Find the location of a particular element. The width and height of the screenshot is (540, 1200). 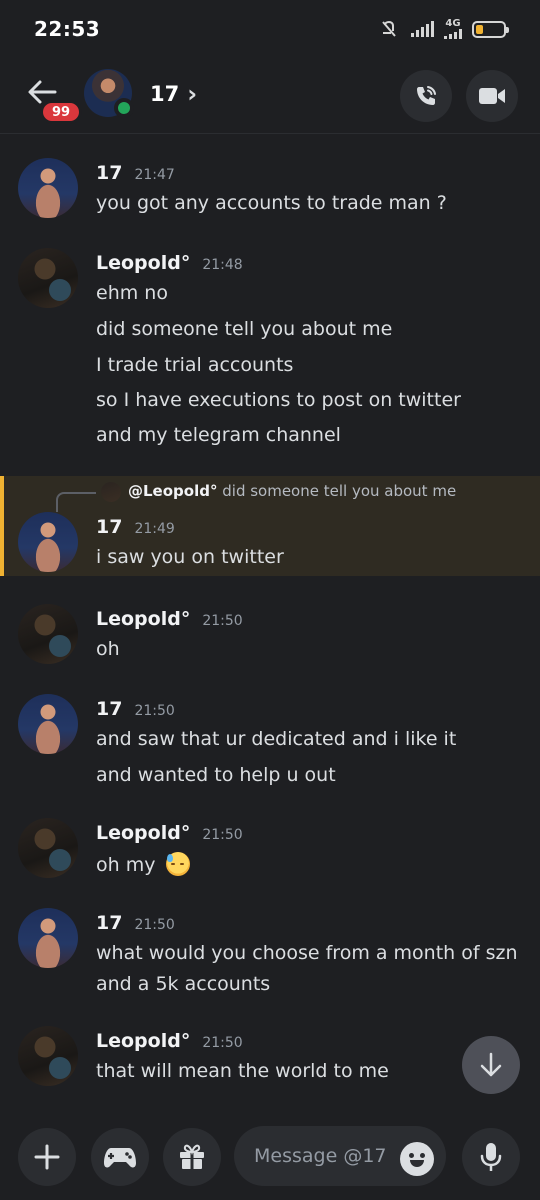

chat-header: 99 17 › is located at coordinates (270, 96).